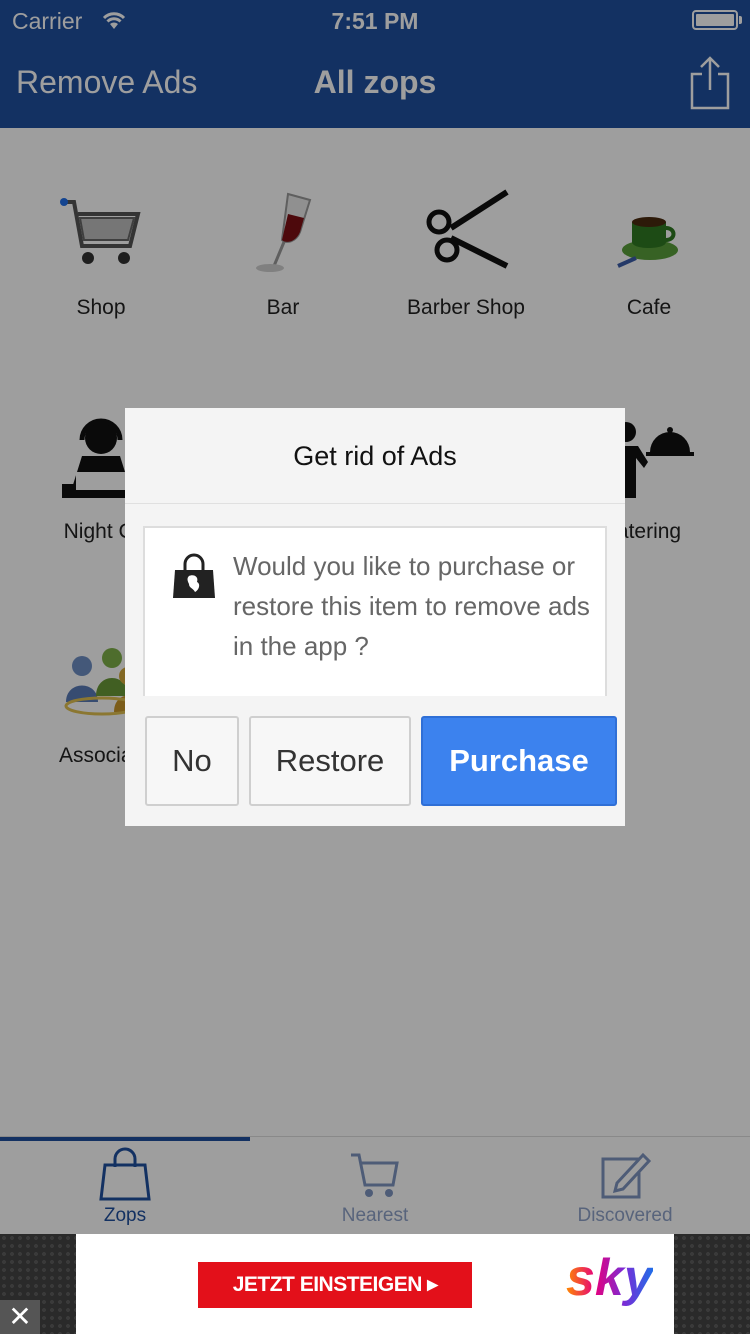 This screenshot has height=1334, width=750. I want to click on sky-logo: sky, so click(609, 1278).